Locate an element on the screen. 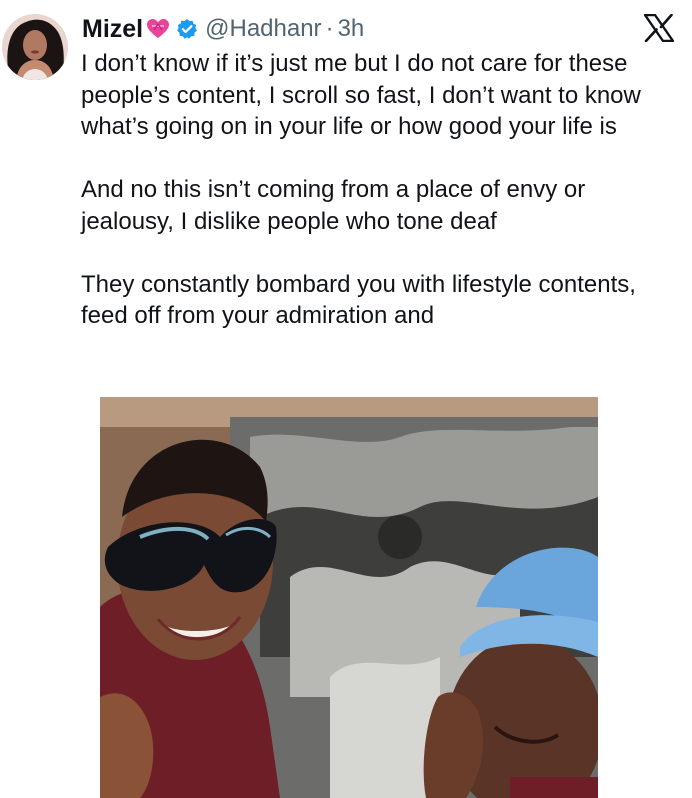 Image resolution: width=692 pixels, height=798 pixels. avatar-photo is located at coordinates (35, 47).